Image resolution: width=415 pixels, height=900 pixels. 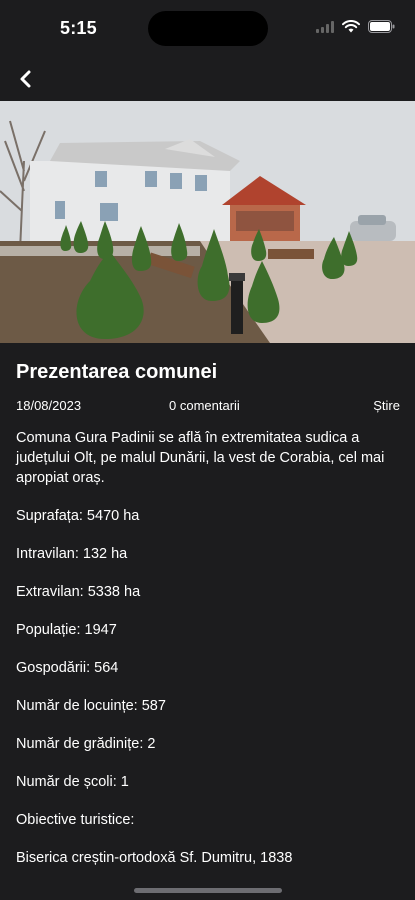 What do you see at coordinates (78, 28) in the screenshot?
I see `status-time: 5:15` at bounding box center [78, 28].